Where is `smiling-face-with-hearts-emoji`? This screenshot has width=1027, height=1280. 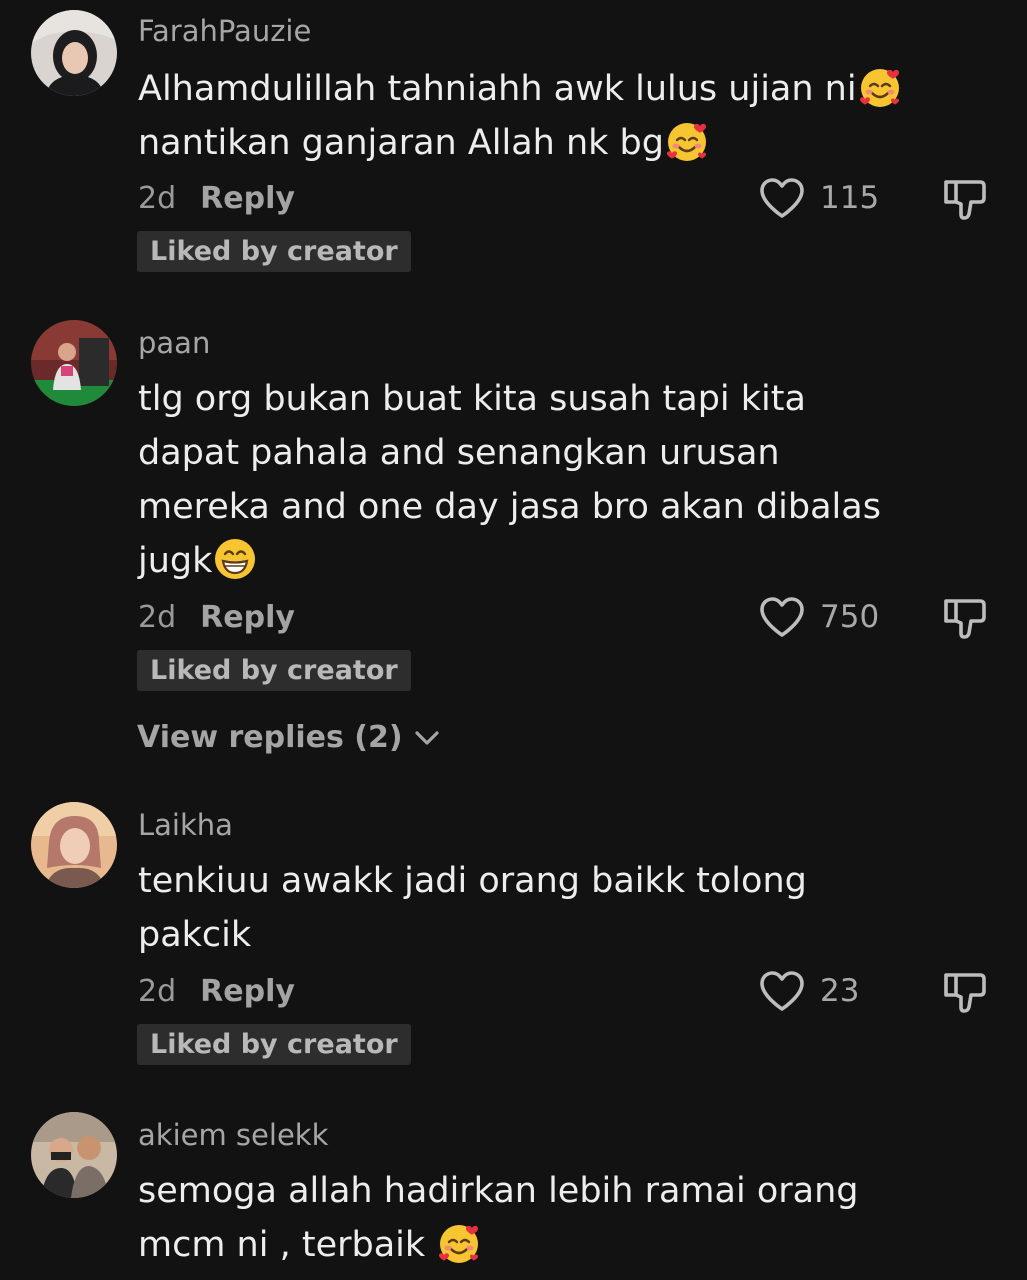 smiling-face-with-hearts-emoji is located at coordinates (459, 1243).